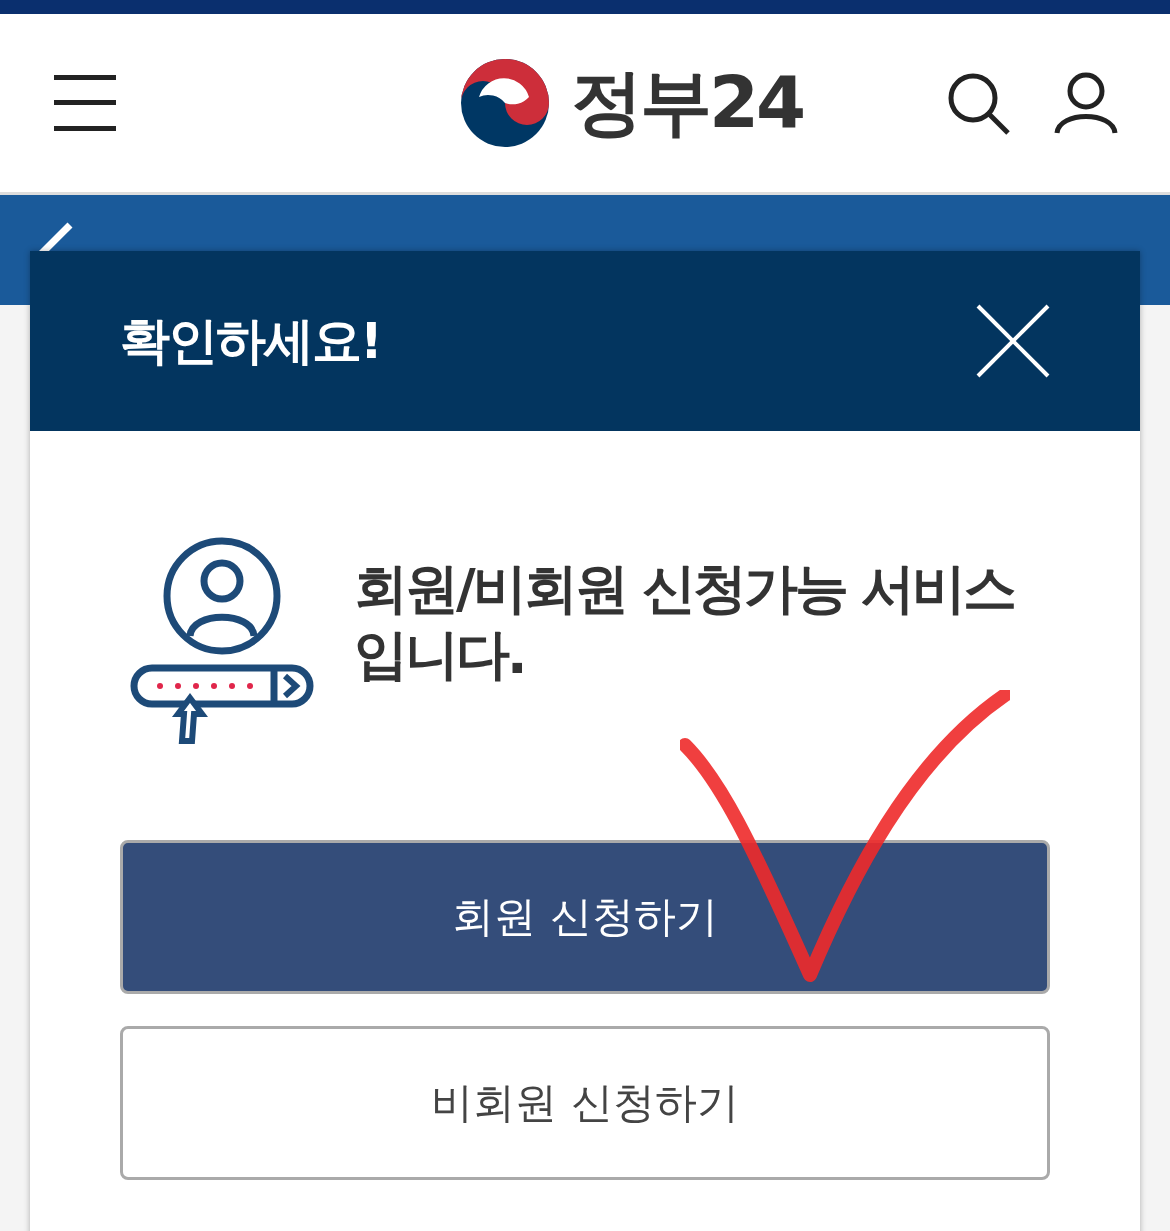 The height and width of the screenshot is (1231, 1170). What do you see at coordinates (585, 917) in the screenshot?
I see `apply-button: 회원 신청하기` at bounding box center [585, 917].